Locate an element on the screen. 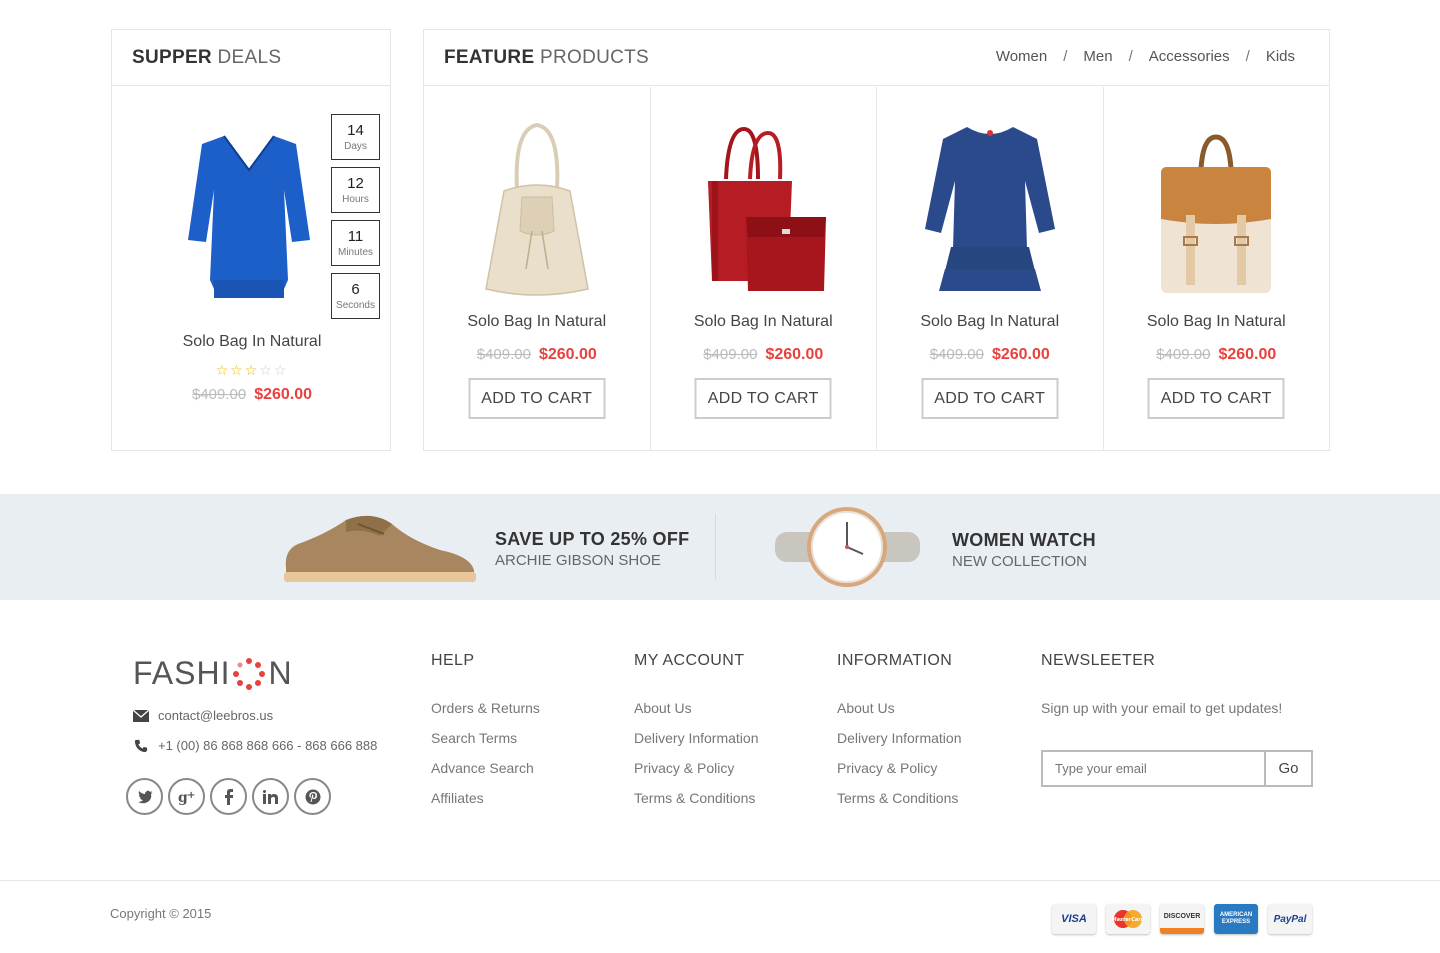 This screenshot has height=953, width=1440. paypal-icon: PayPal is located at coordinates (1290, 919).